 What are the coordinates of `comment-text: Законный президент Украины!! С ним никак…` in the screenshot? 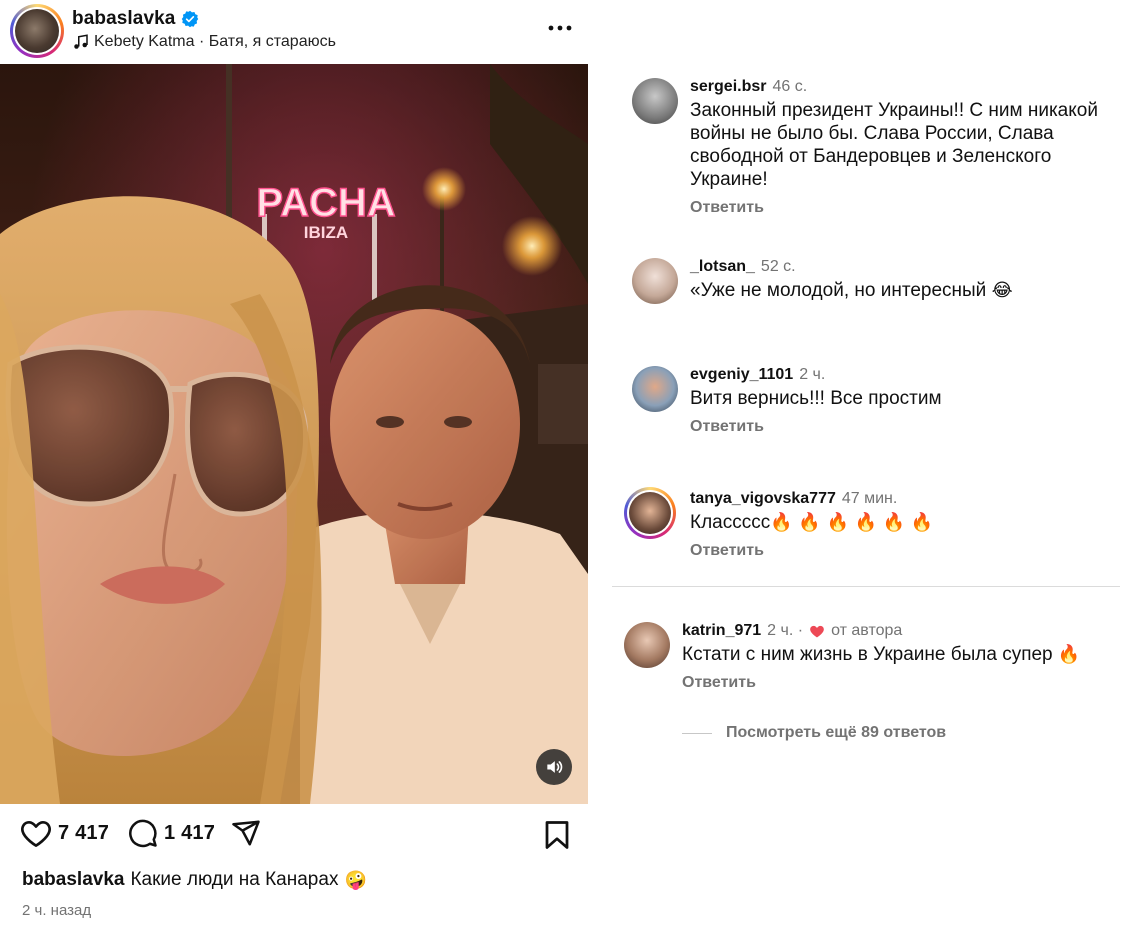 It's located at (894, 145).